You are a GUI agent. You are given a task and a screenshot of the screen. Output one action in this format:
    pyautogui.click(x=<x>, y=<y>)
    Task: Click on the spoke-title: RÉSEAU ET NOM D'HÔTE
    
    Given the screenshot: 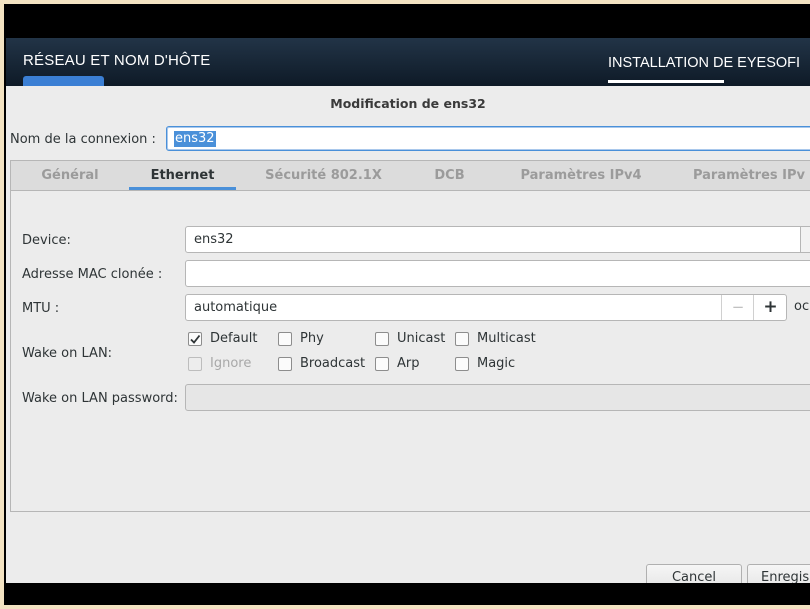 What is the action you would take?
    pyautogui.click(x=117, y=60)
    